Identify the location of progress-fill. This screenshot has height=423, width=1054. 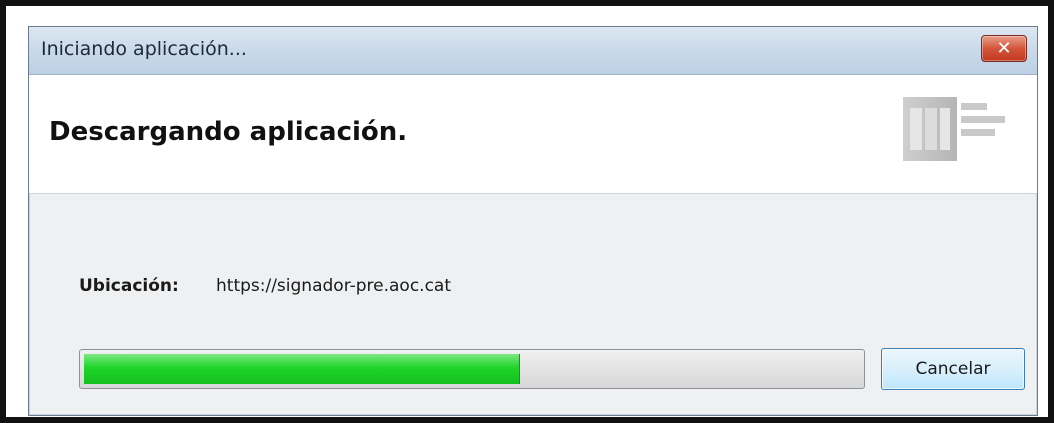
(302, 369).